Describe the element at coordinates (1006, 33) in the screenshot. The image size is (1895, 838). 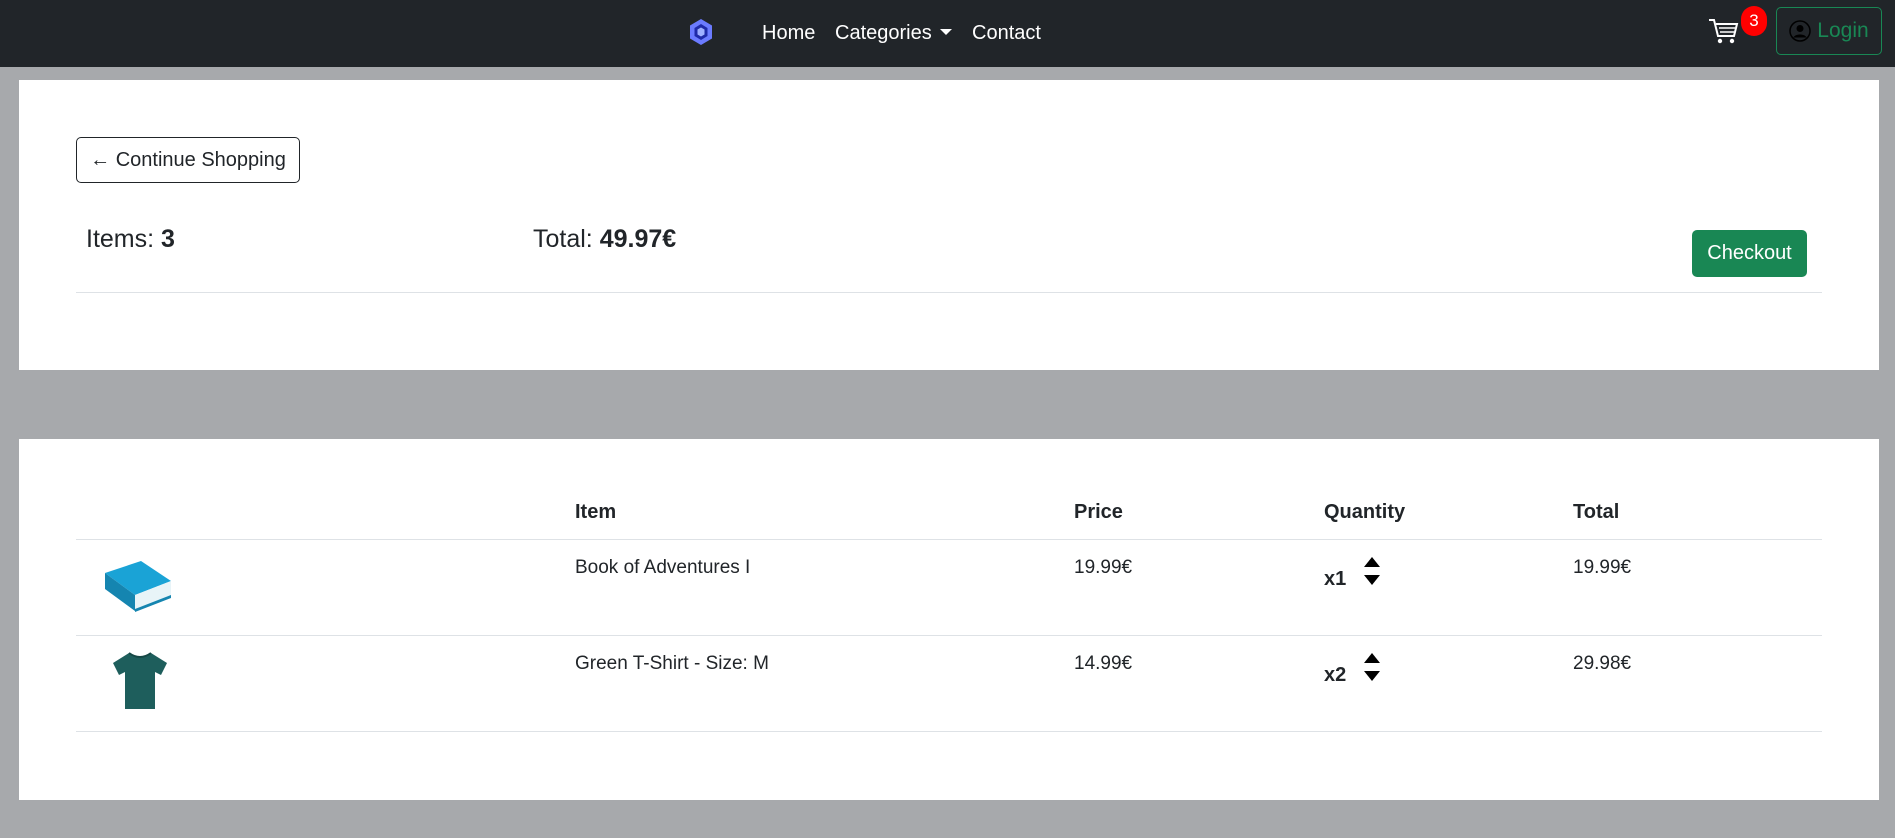
I see `nav-contact-link: Contact` at that location.